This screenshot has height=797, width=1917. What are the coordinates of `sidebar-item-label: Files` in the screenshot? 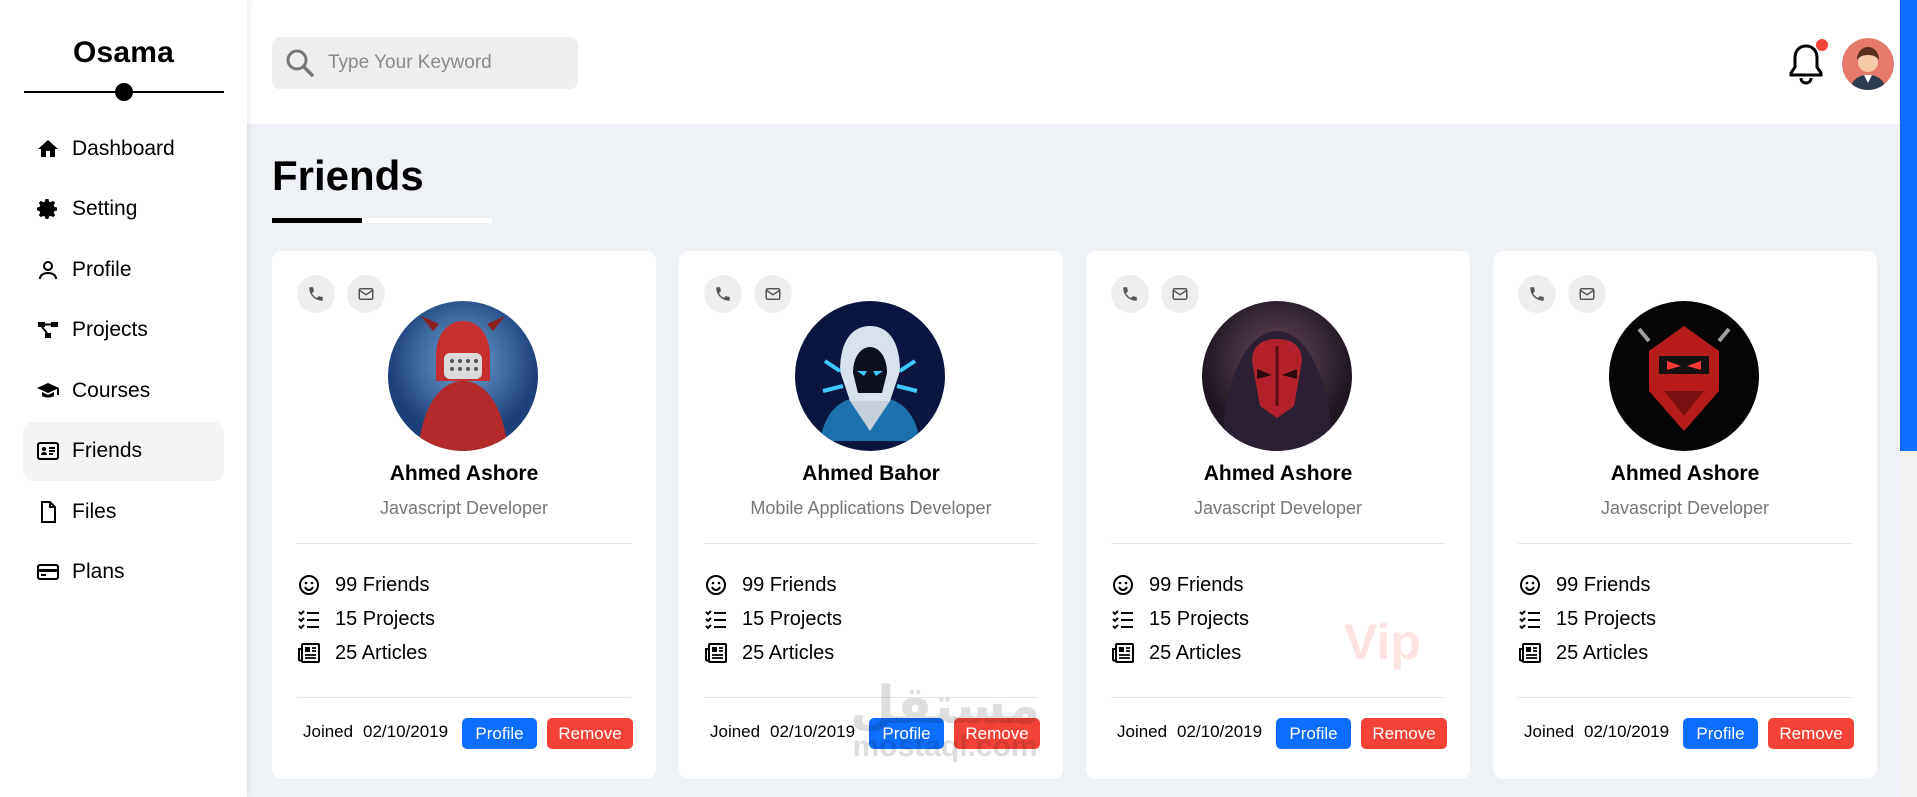 It's located at (94, 511).